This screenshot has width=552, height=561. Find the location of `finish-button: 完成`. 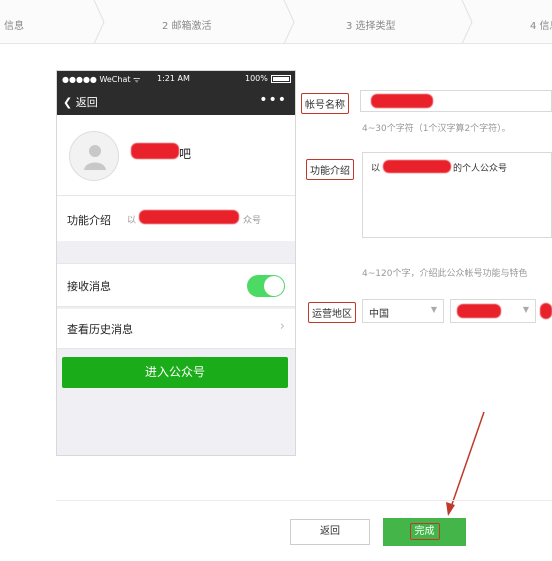

finish-button: 完成 is located at coordinates (424, 532).